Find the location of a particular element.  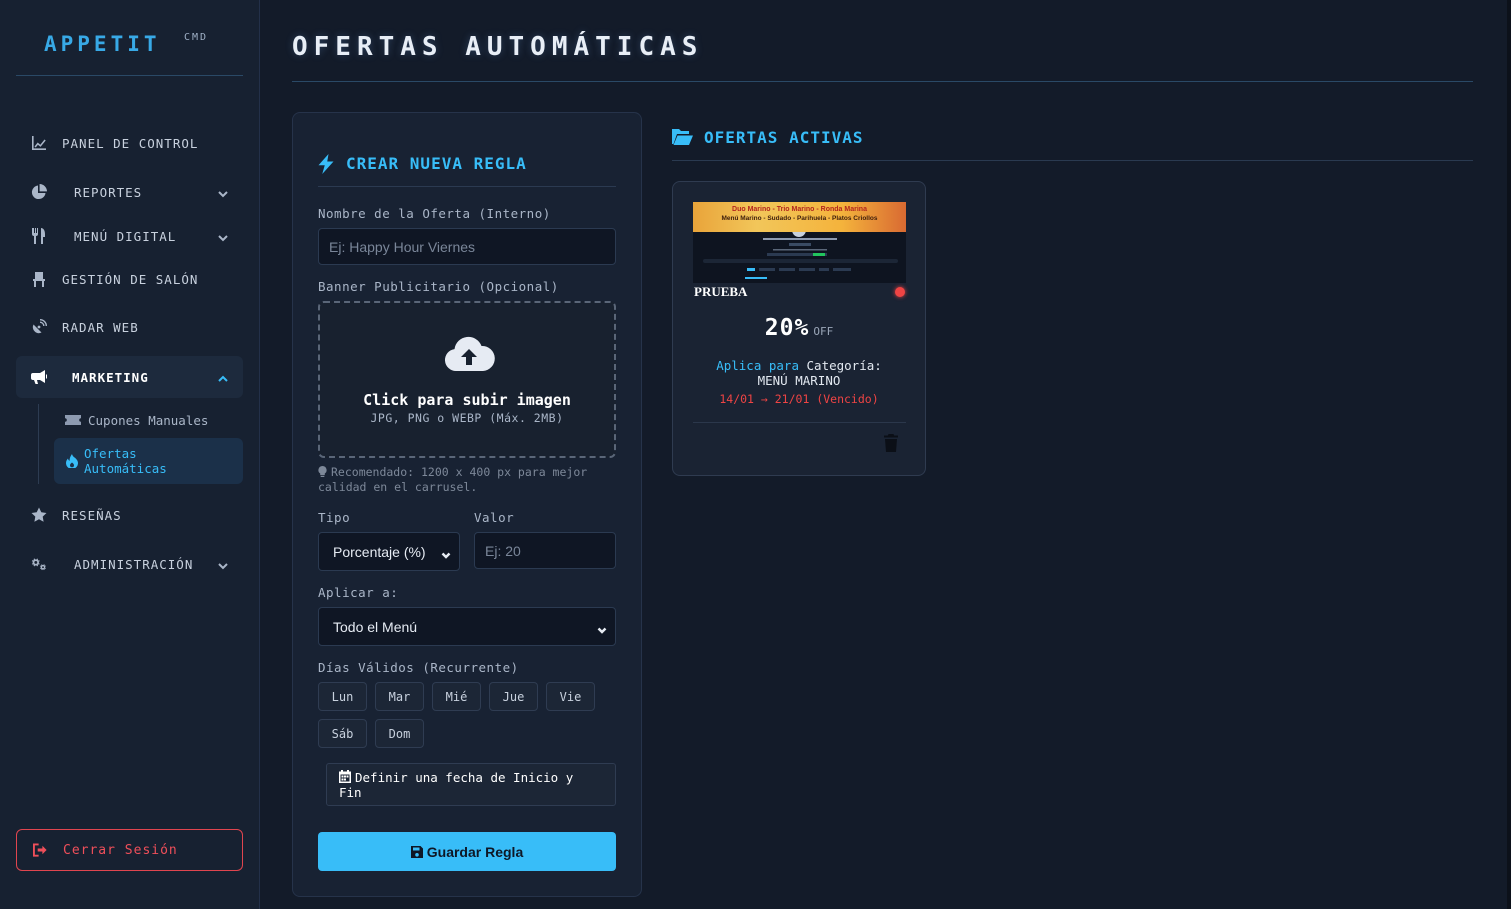

sidebar-item-resenas: RESEÑAS is located at coordinates (129, 515).